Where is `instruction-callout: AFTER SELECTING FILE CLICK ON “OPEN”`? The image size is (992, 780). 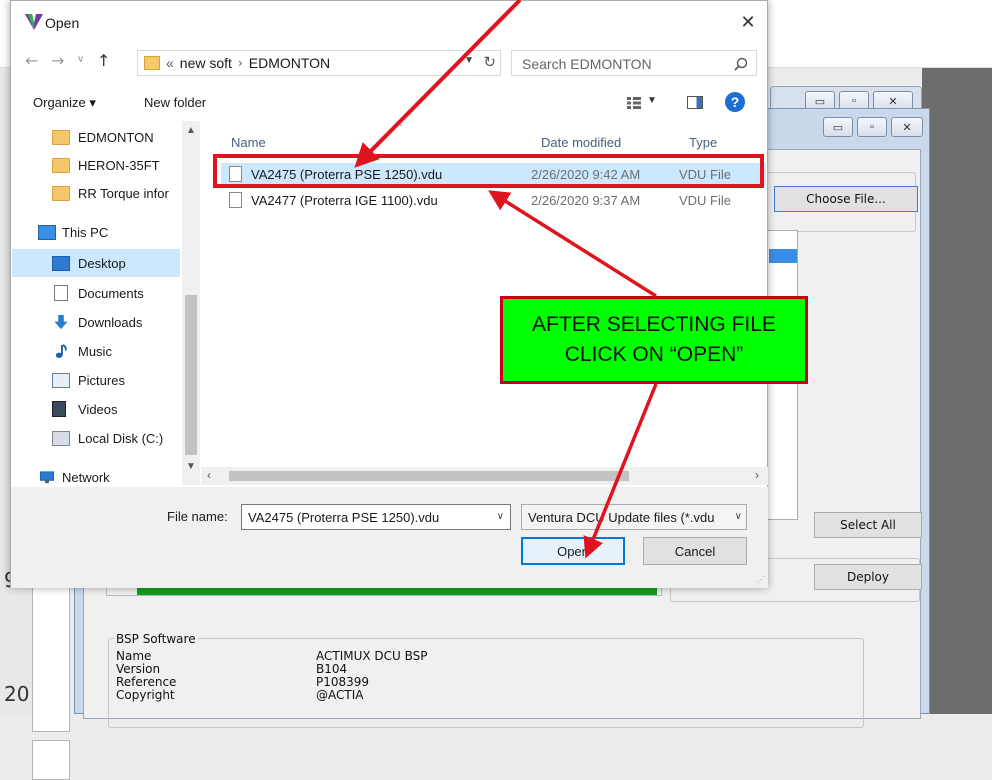
instruction-callout: AFTER SELECTING FILE CLICK ON “OPEN” is located at coordinates (654, 340).